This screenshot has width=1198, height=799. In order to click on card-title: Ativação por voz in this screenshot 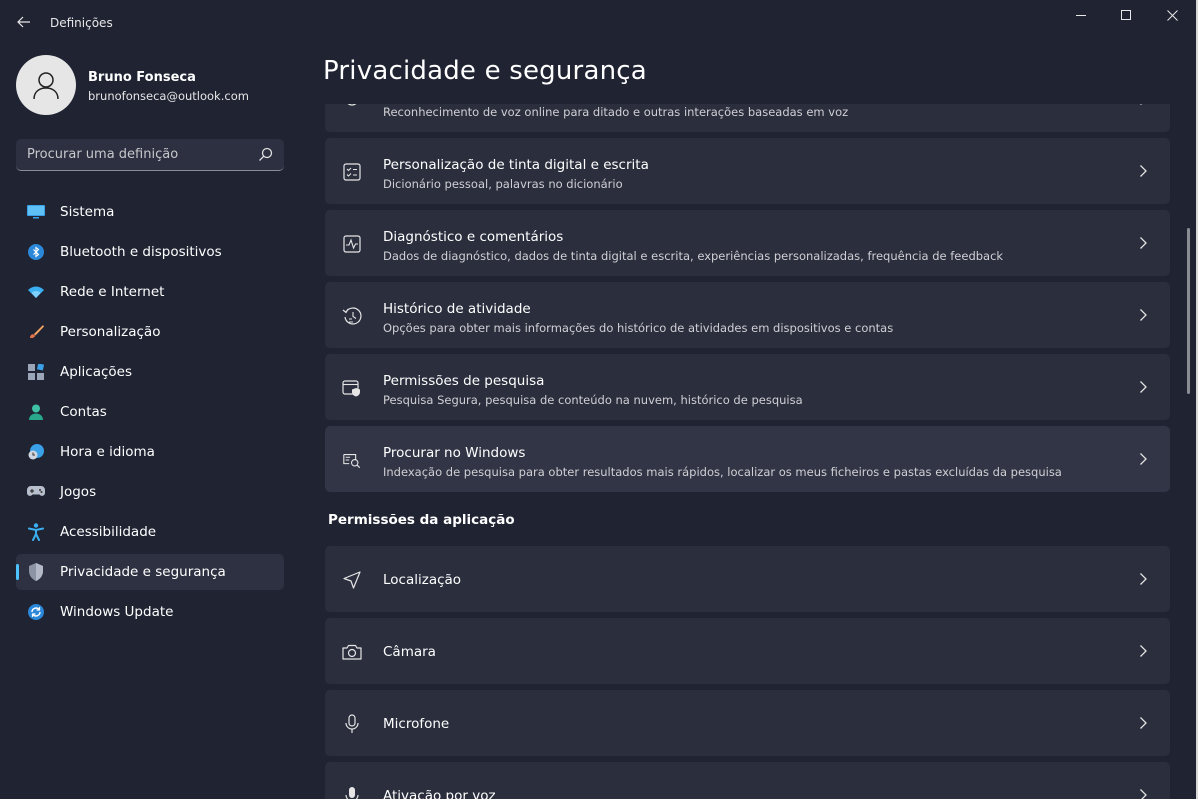, I will do `click(439, 793)`.